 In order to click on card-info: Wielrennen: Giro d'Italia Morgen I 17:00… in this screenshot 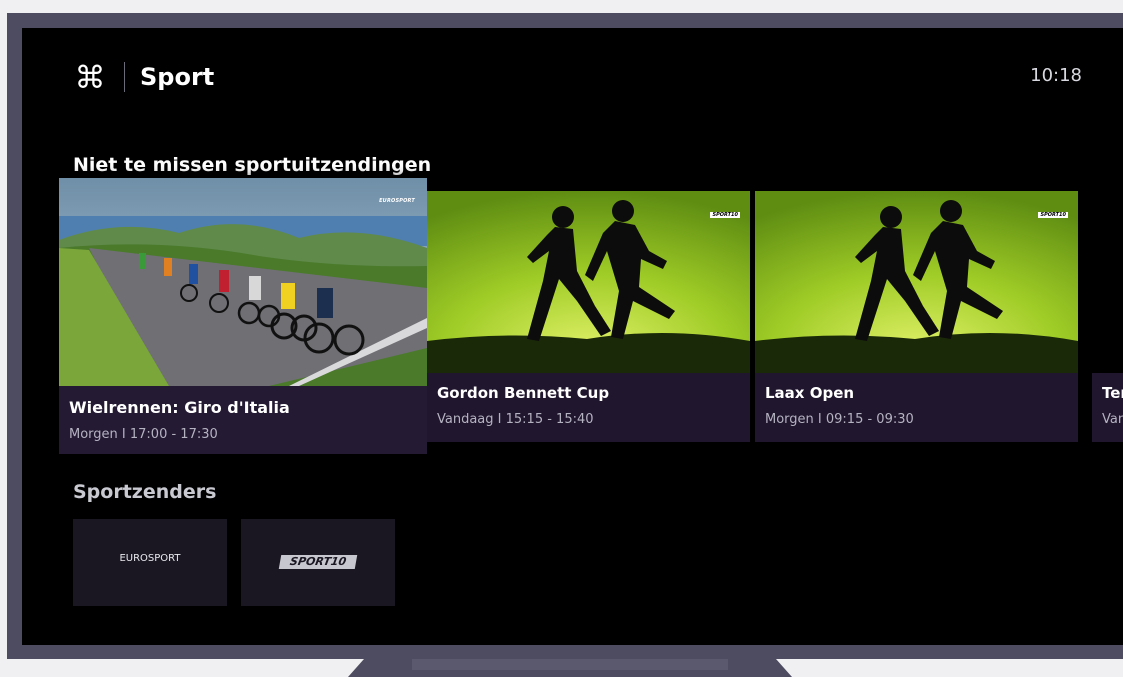, I will do `click(243, 420)`.